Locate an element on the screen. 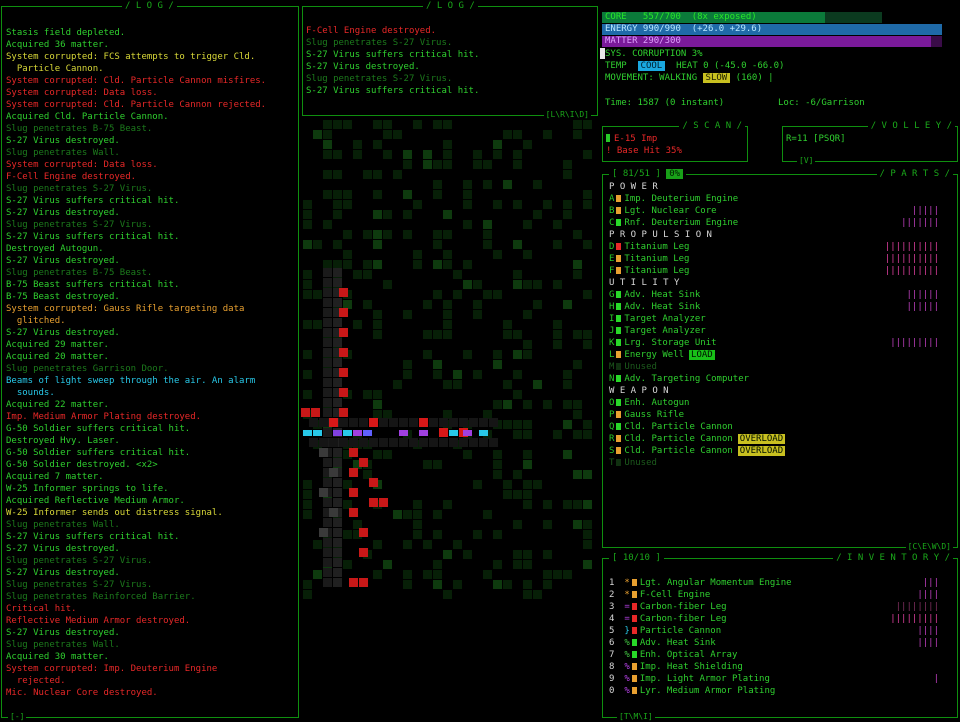 The width and height of the screenshot is (960, 722). part-name: Unused is located at coordinates (640, 463).